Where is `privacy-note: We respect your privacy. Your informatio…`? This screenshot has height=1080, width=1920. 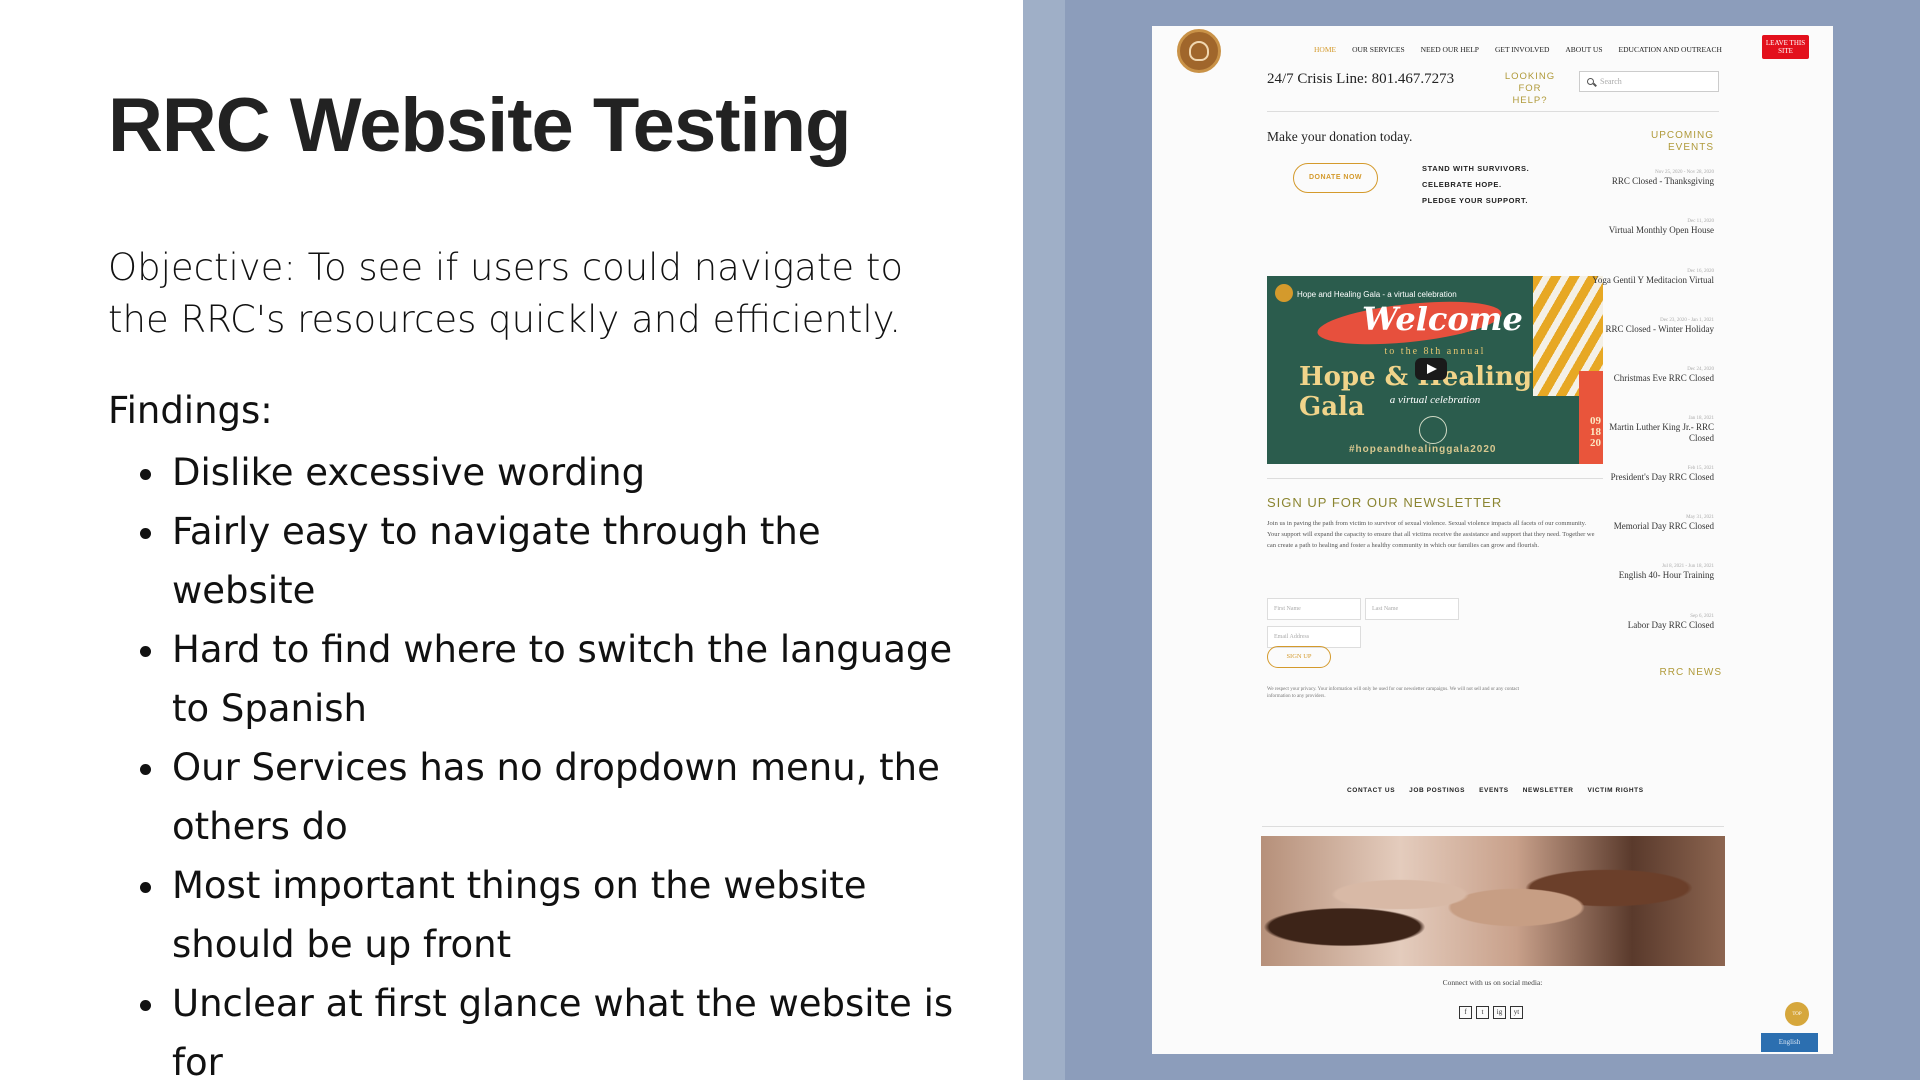
privacy-note: We respect your privacy. Your informatio… is located at coordinates (1393, 693).